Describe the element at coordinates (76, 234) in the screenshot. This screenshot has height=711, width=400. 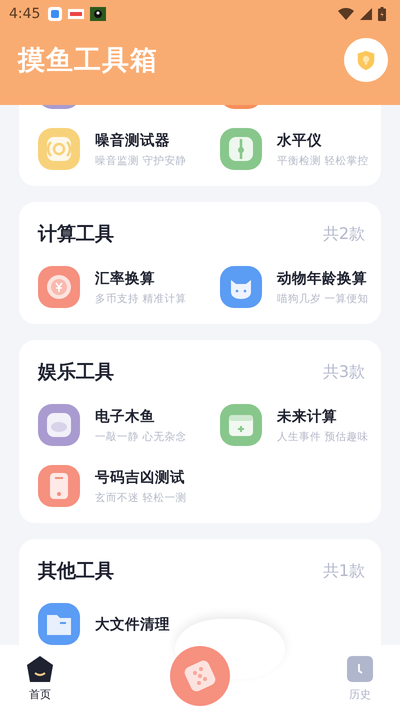
I see `section-title: 计算工具` at that location.